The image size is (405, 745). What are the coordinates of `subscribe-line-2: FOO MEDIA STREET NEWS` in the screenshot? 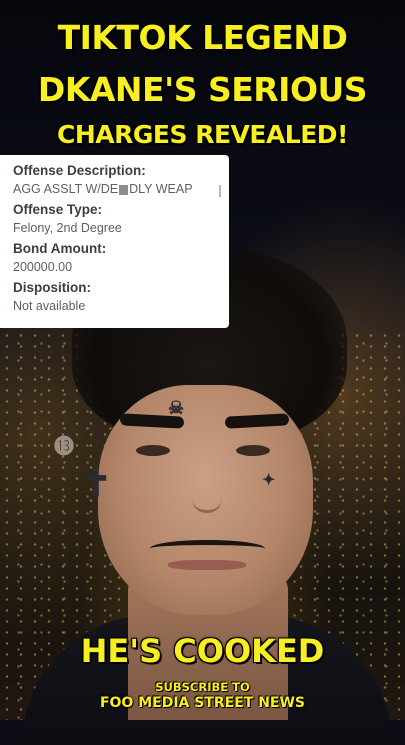 It's located at (202, 703).